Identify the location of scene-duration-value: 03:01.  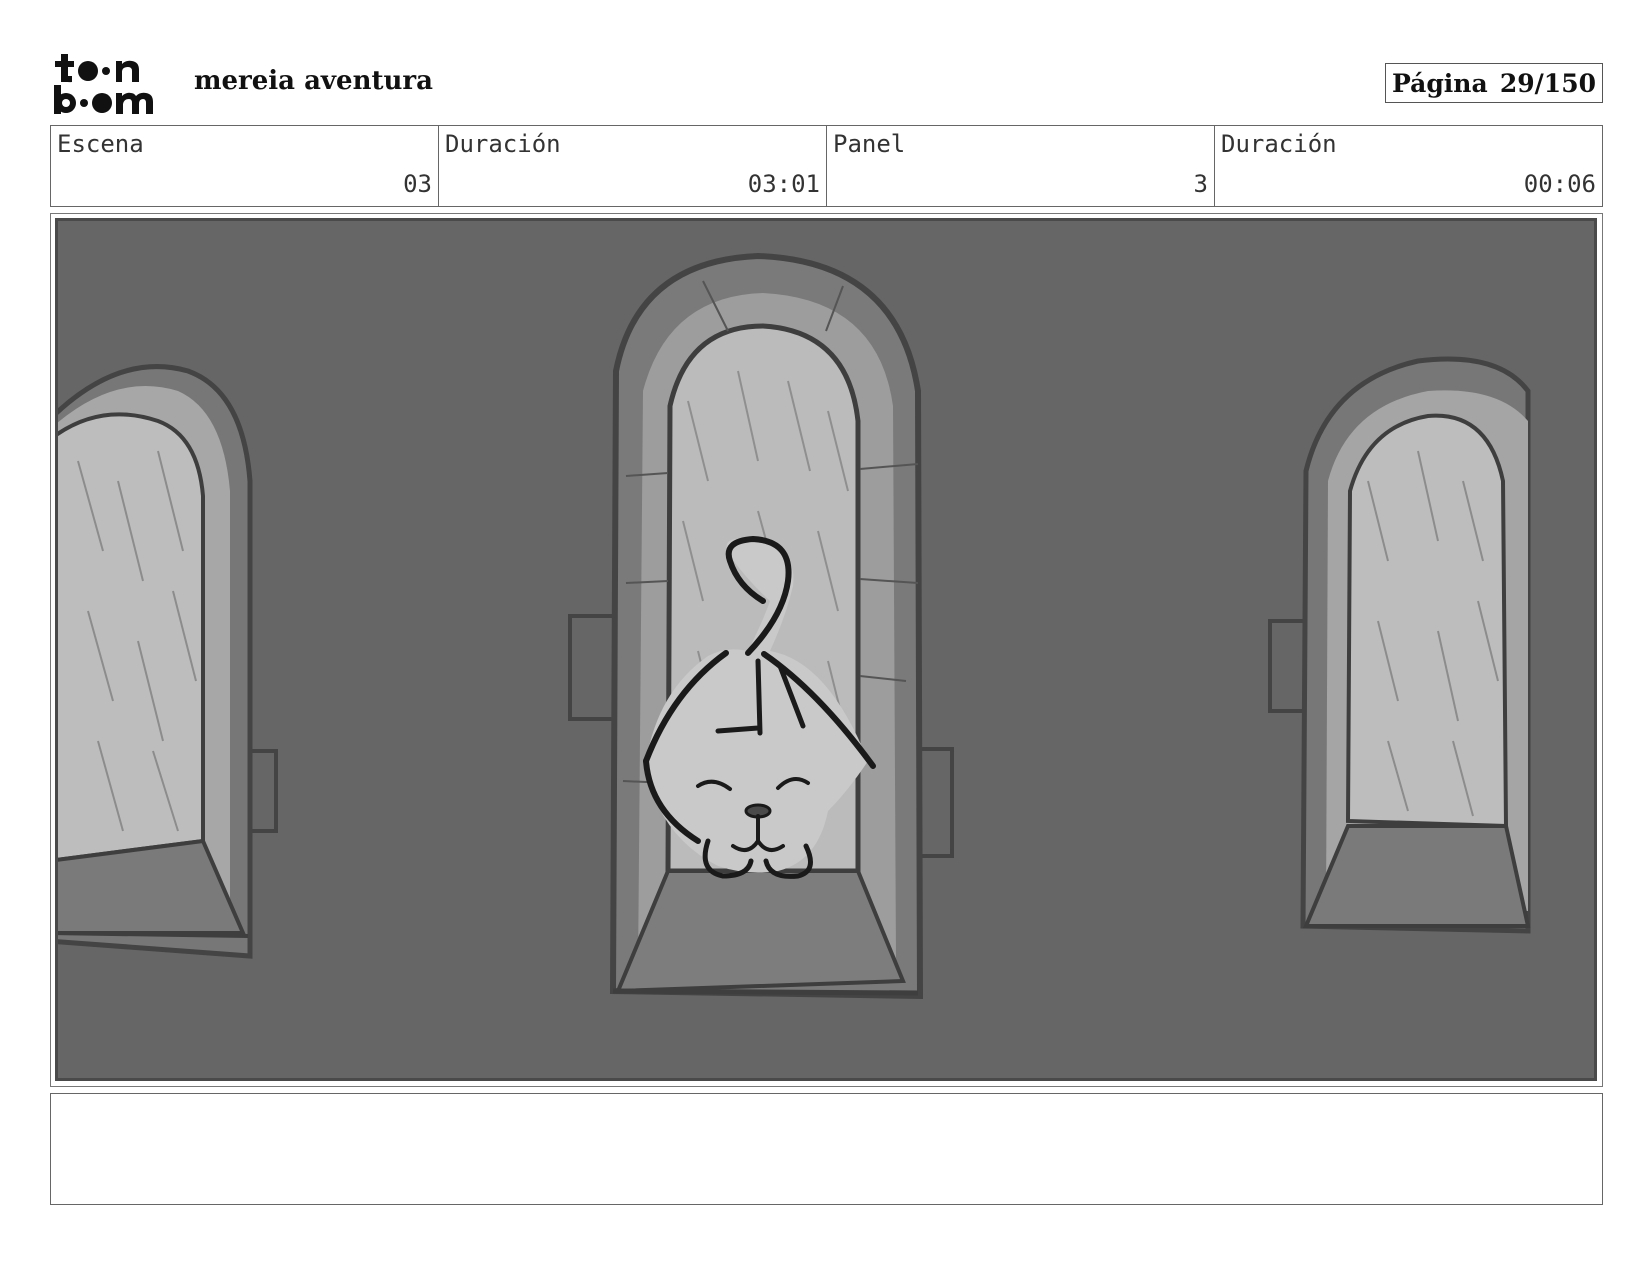
(783, 184).